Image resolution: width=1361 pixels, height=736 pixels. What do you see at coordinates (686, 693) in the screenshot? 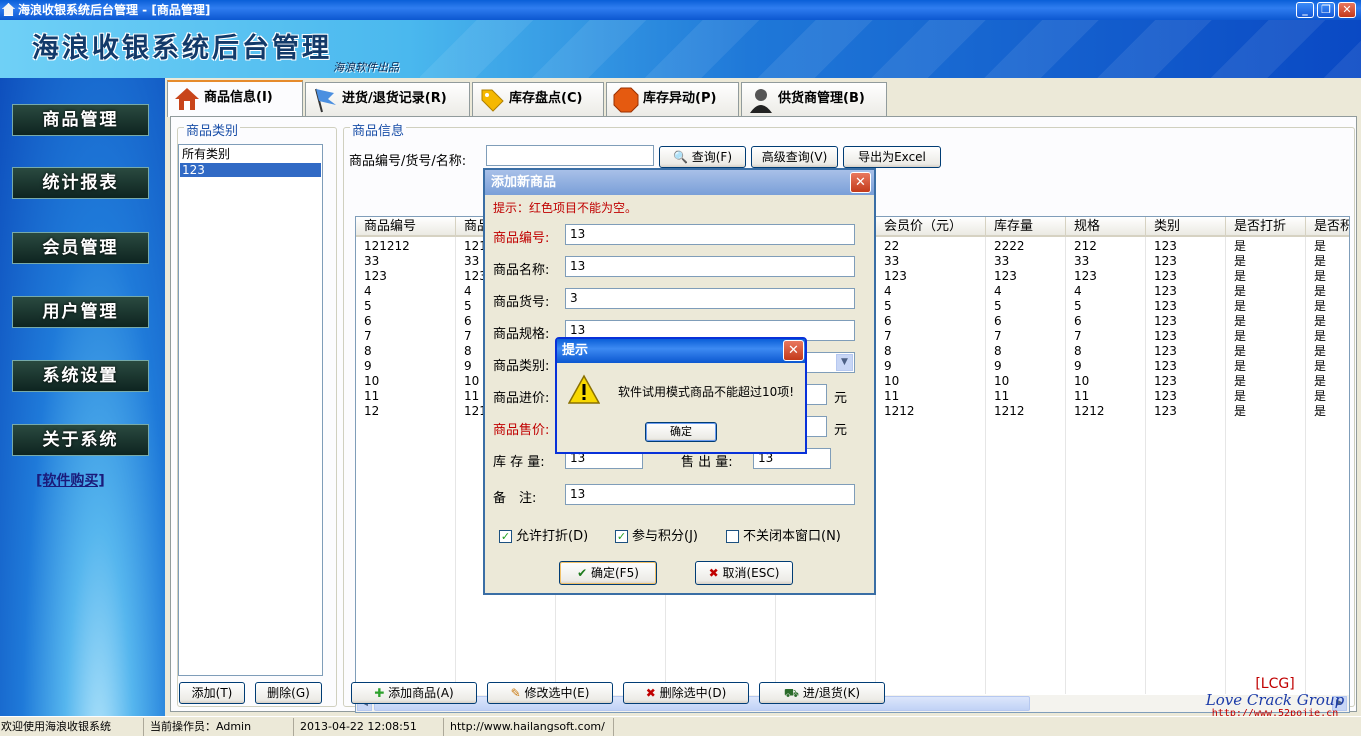
I see `delete-selected-button: ✖ 删除选中(D)` at bounding box center [686, 693].